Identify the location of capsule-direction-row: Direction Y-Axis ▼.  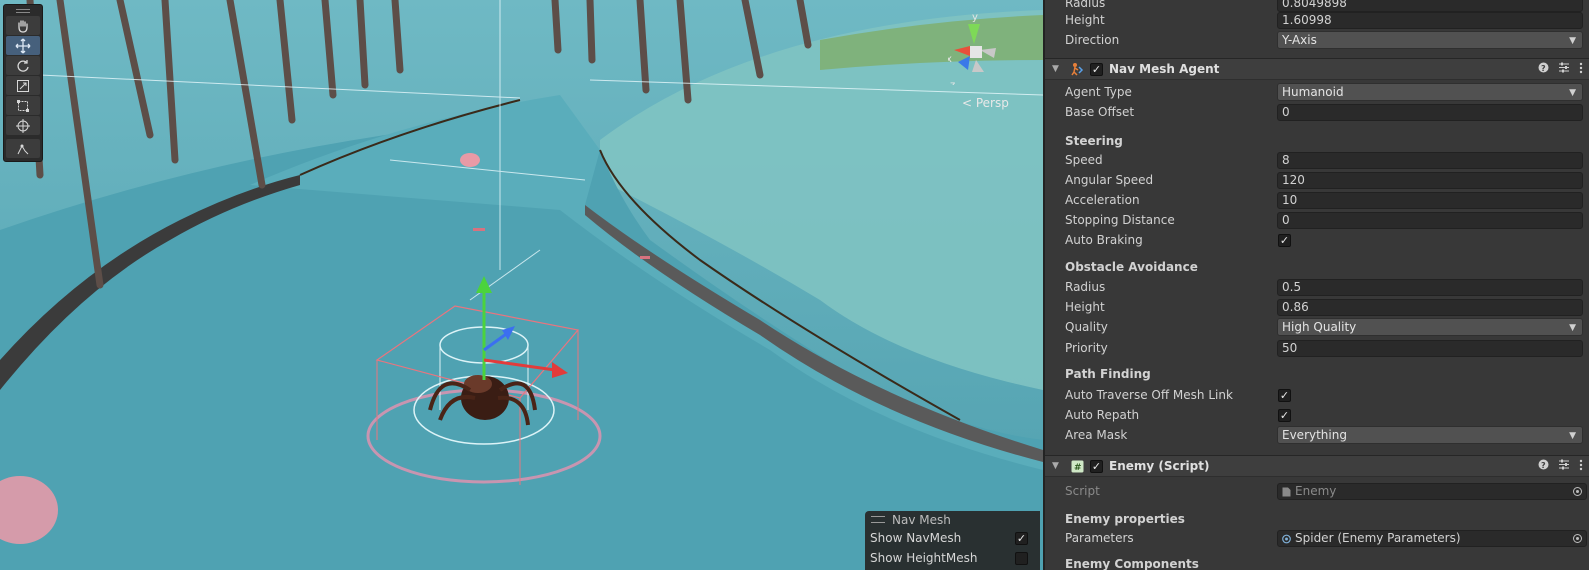
(1317, 40).